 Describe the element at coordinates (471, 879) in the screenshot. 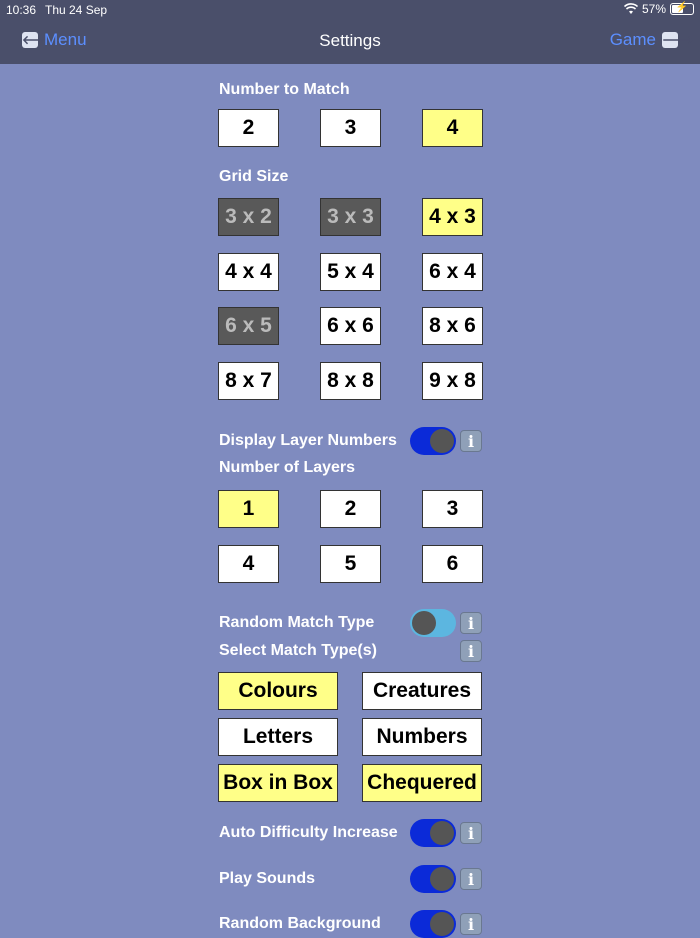

I see `play-sounds-info-icon: i` at that location.